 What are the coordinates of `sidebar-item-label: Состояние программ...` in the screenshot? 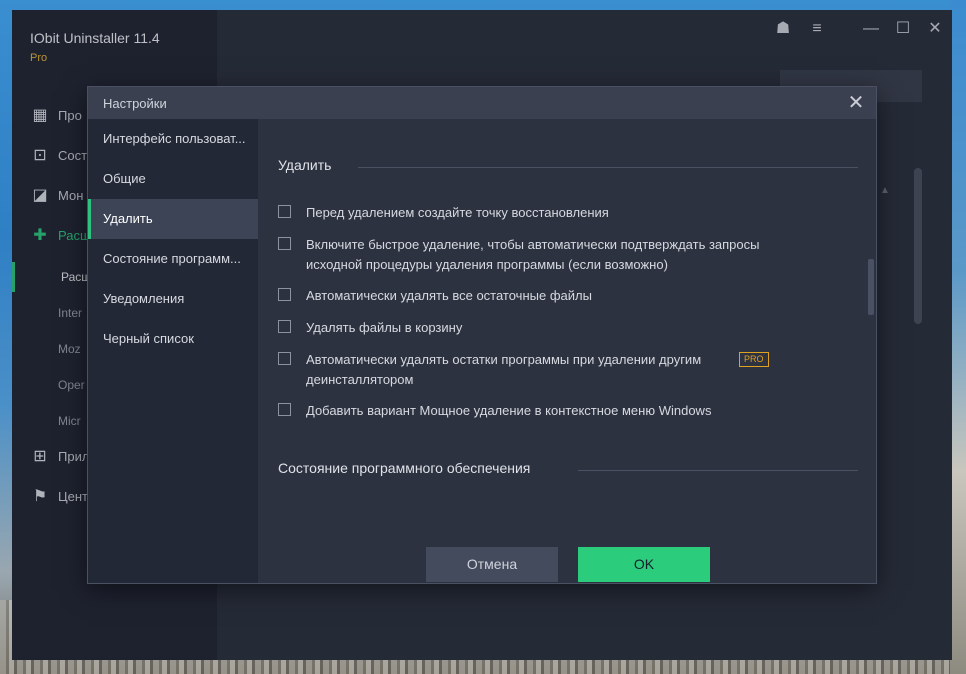 It's located at (172, 258).